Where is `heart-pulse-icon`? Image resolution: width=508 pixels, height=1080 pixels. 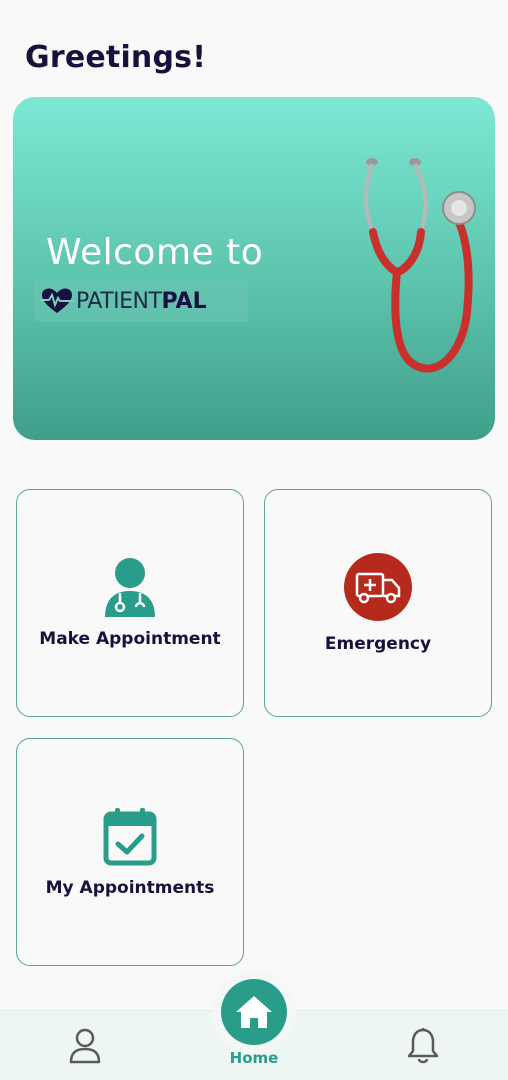
heart-pulse-icon is located at coordinates (57, 300).